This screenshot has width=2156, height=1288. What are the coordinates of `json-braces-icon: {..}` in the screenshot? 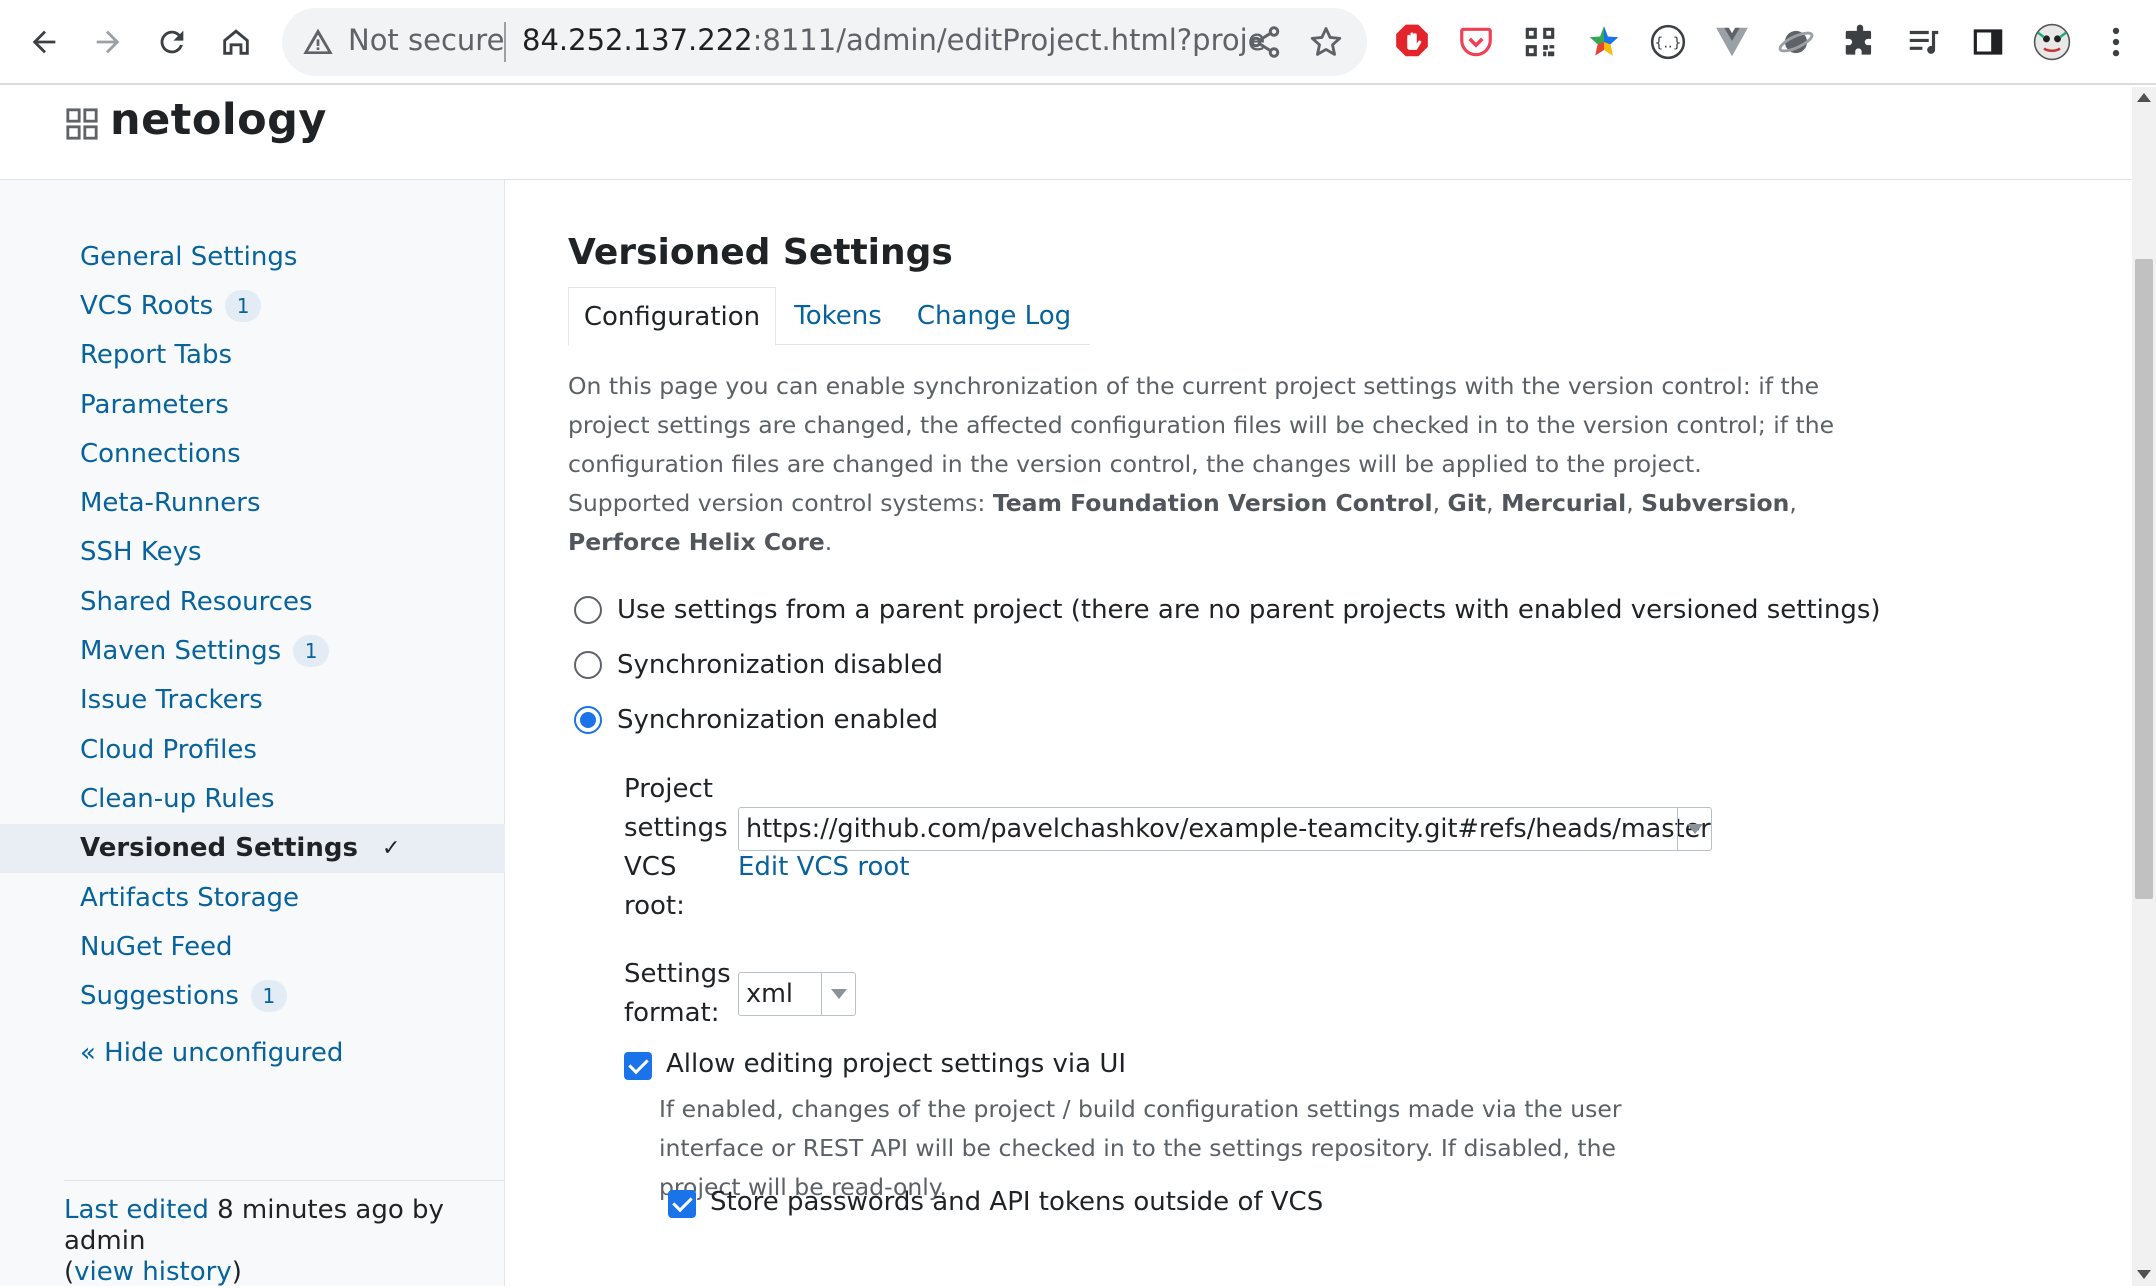 It's located at (1668, 42).